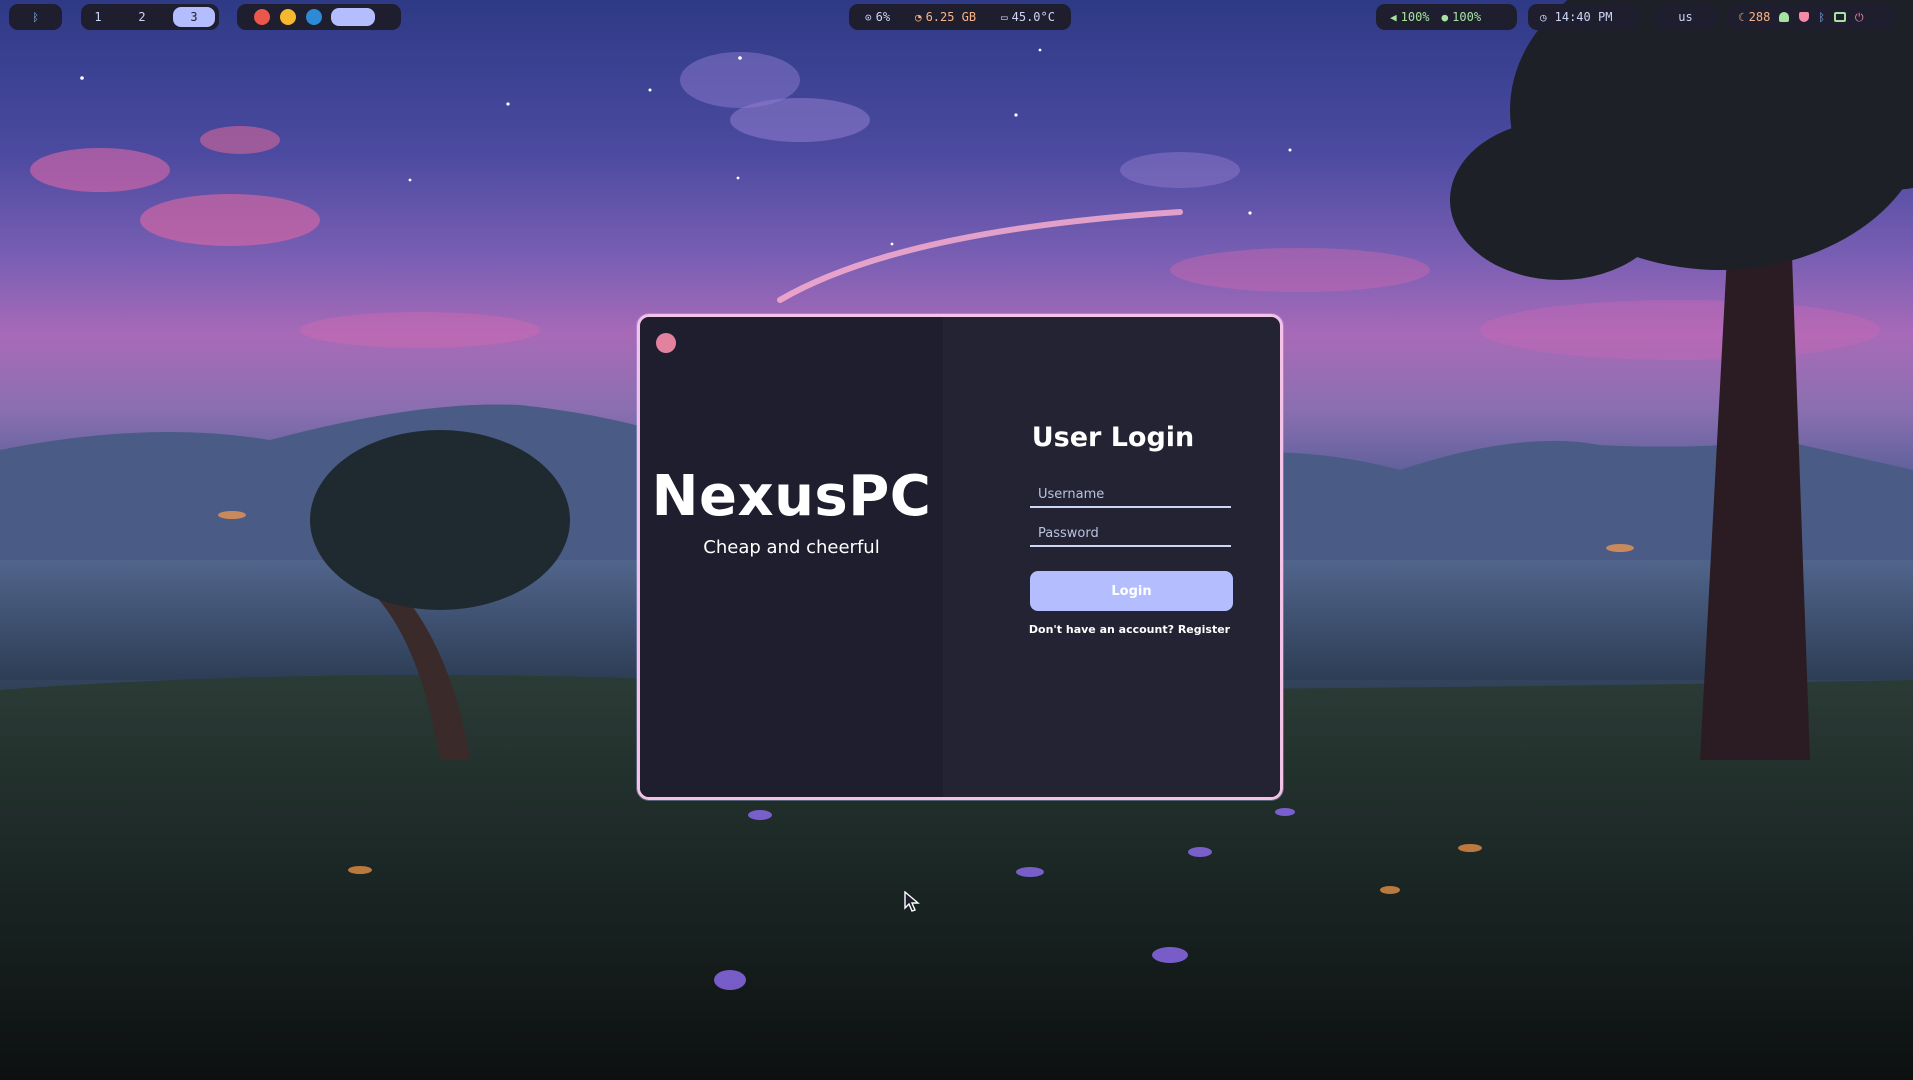 The image size is (1913, 1080). Describe the element at coordinates (1741, 17) in the screenshot. I see `updates-icon: ☾` at that location.